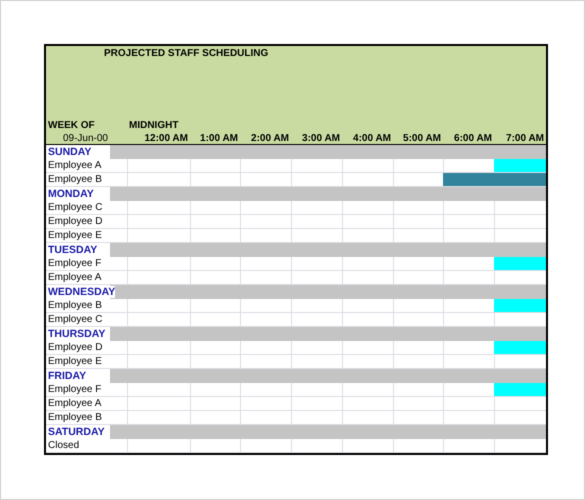 Image resolution: width=585 pixels, height=500 pixels. I want to click on hour-heading: 4:00 AM, so click(372, 138).